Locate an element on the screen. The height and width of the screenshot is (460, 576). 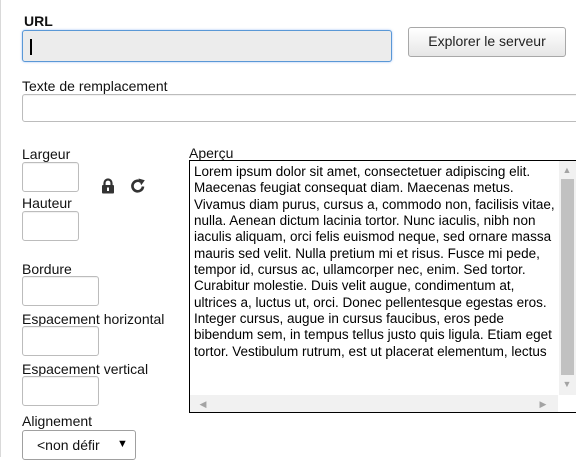
preview-scroll-thumb is located at coordinates (567, 277).